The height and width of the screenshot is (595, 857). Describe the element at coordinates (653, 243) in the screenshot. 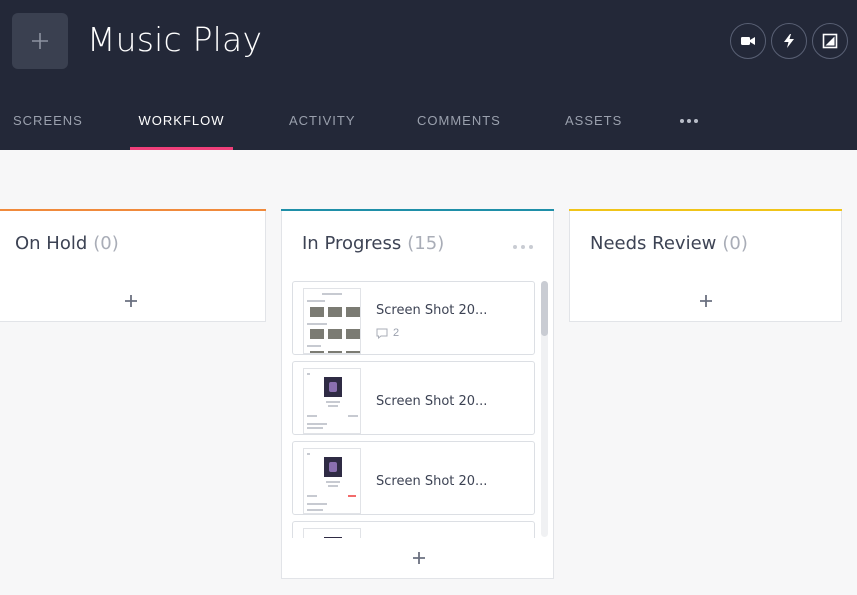

I see `column-title-text: Needs Review` at that location.